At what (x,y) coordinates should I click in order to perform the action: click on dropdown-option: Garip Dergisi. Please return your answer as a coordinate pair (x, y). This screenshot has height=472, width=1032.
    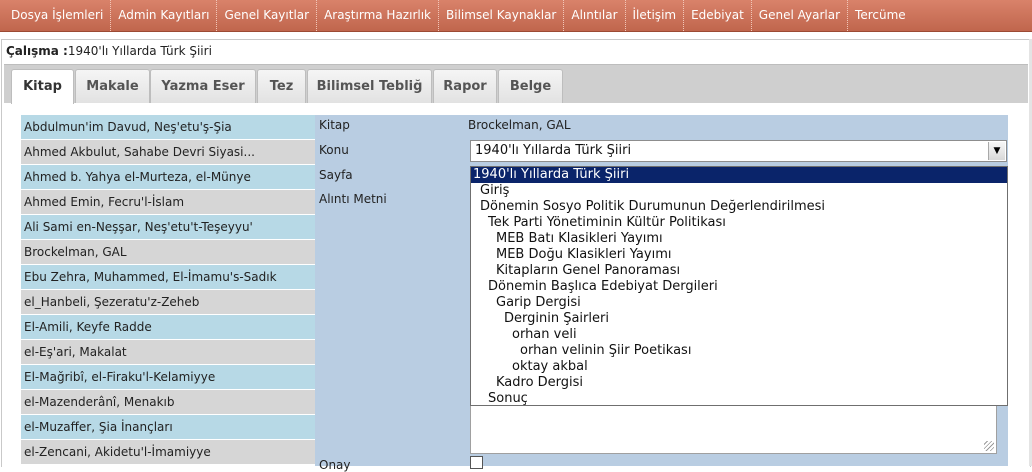
    Looking at the image, I should click on (739, 303).